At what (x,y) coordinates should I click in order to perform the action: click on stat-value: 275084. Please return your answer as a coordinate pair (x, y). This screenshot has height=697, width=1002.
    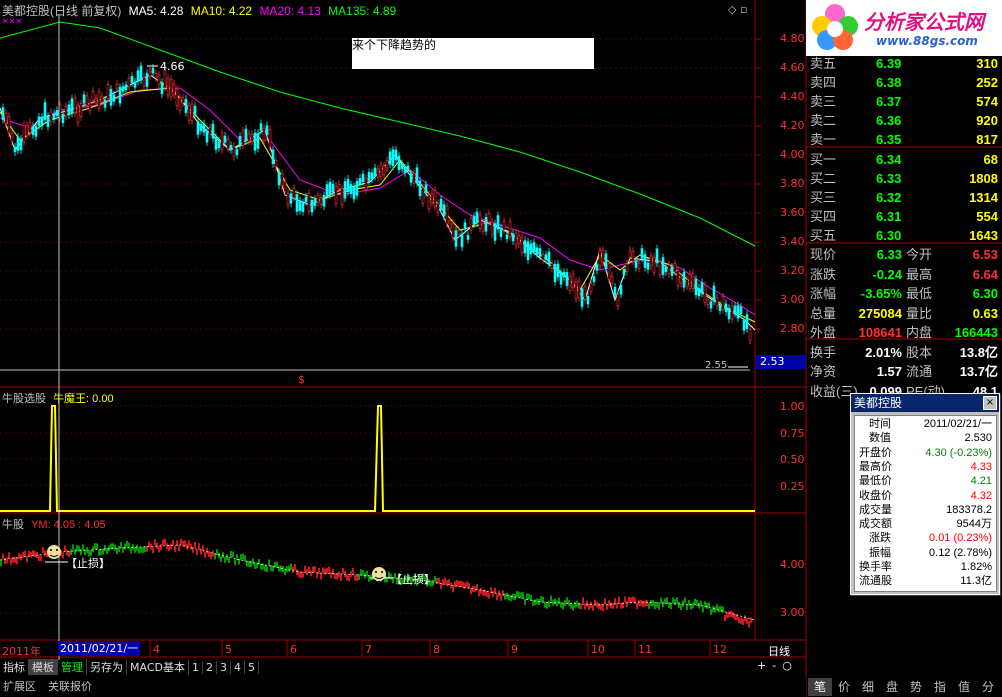
    Looking at the image, I should click on (880, 313).